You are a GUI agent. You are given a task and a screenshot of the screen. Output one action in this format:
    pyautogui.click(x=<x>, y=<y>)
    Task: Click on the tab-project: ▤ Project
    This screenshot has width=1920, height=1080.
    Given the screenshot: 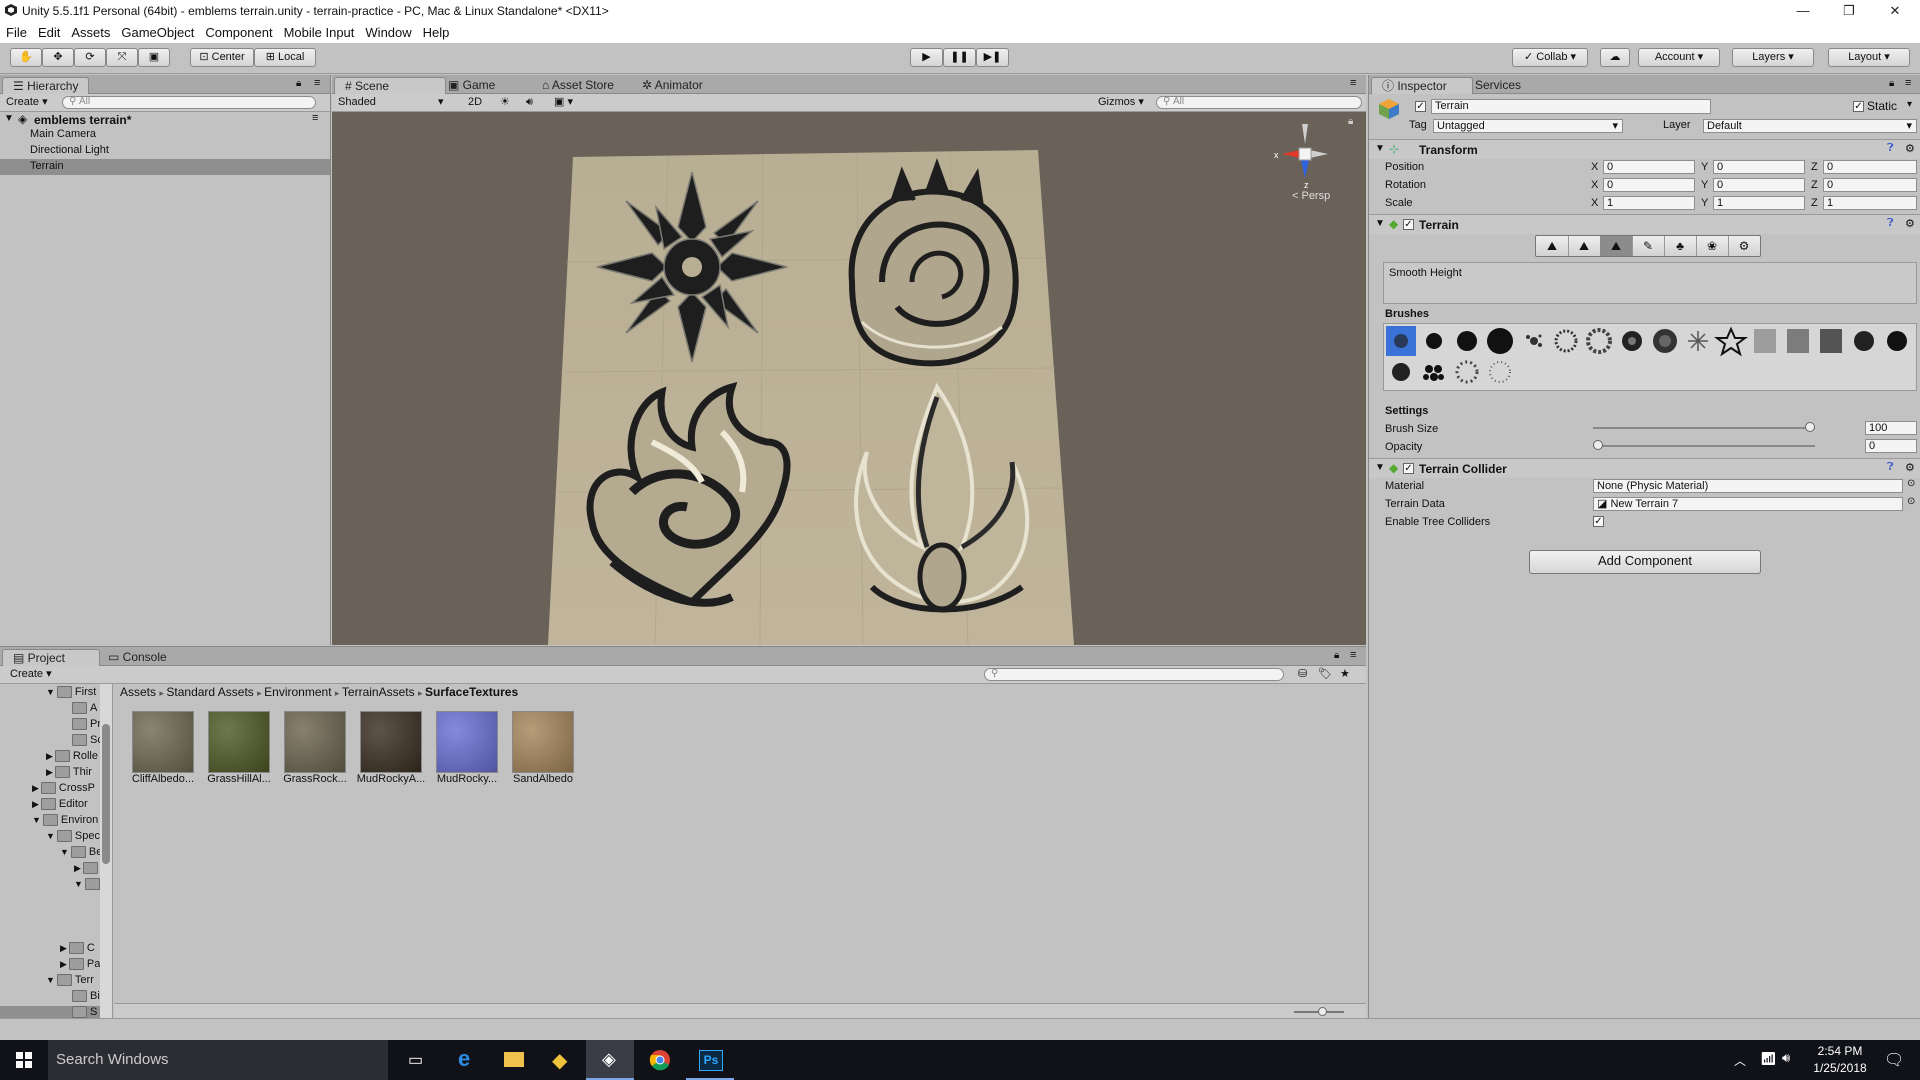 What is the action you would take?
    pyautogui.click(x=51, y=657)
    